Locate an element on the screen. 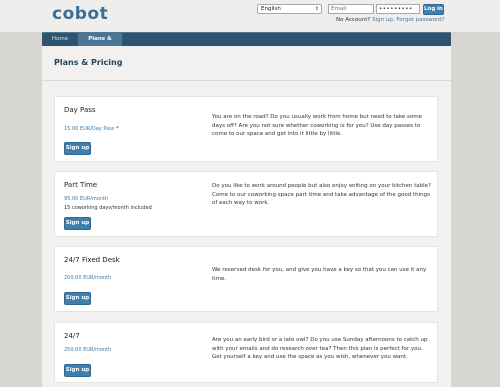 Image resolution: width=500 pixels, height=387 pixels. language-select-value: English is located at coordinates (271, 9).